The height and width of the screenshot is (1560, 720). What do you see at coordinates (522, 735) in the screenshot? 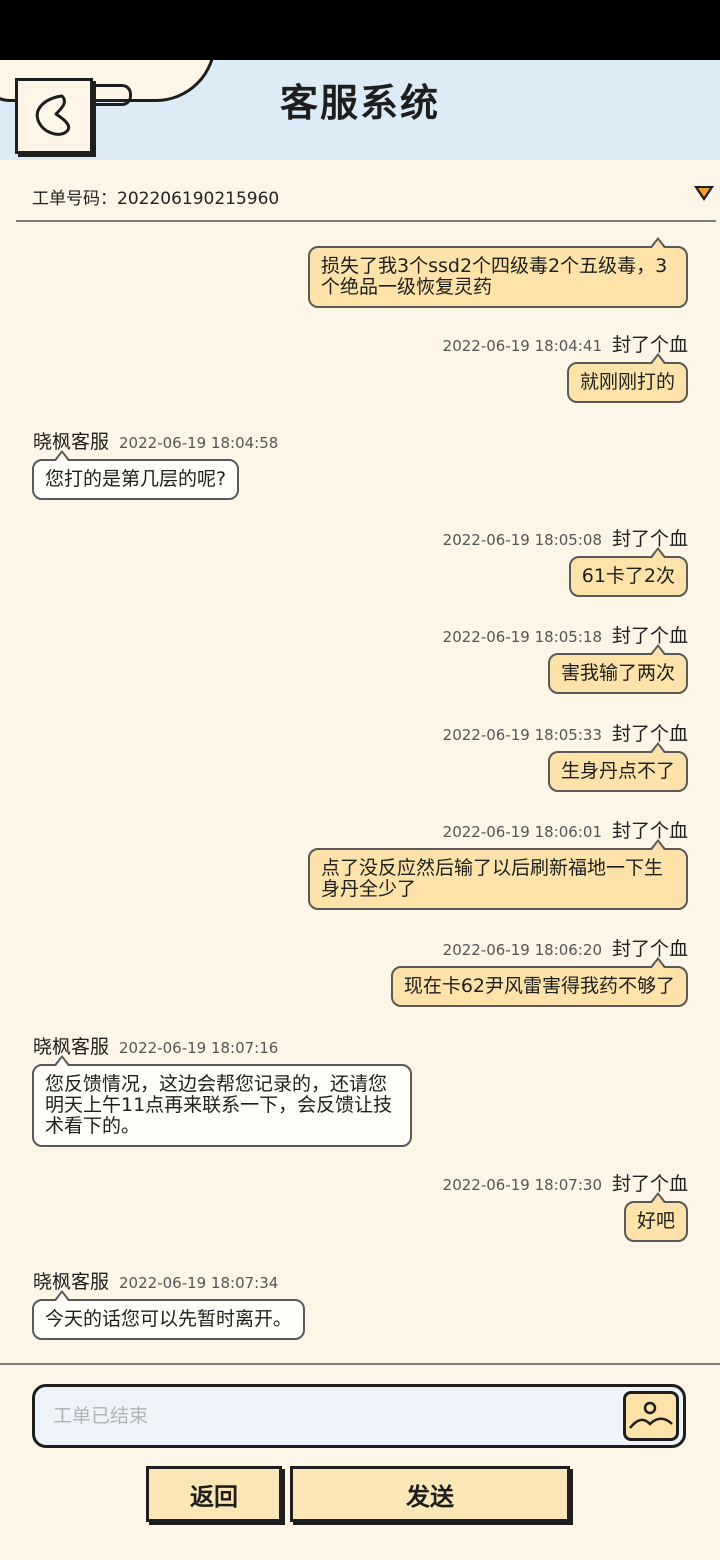
I see `message-time: 2022-06-19 18:05:33` at bounding box center [522, 735].